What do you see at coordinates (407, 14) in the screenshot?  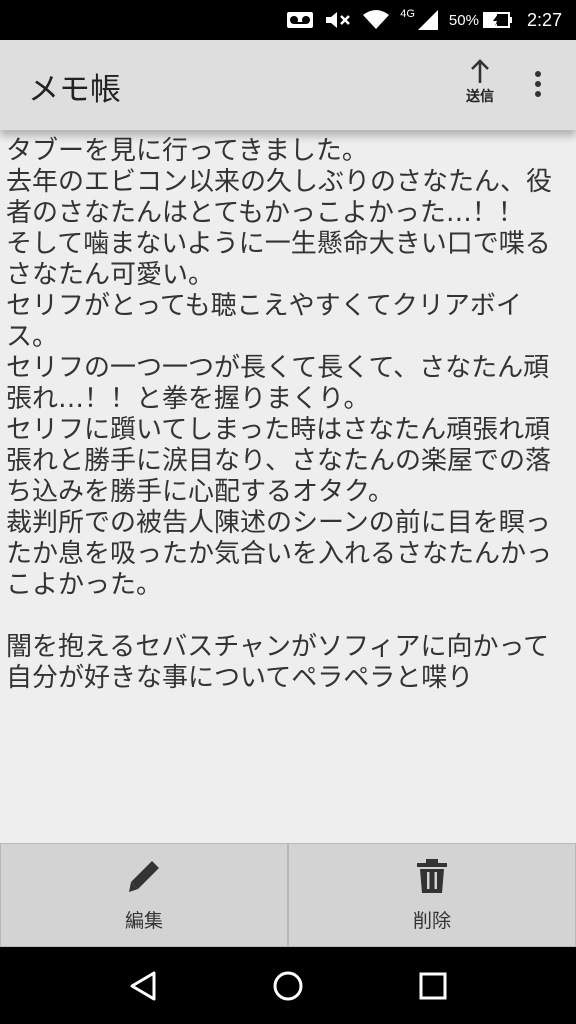 I see `network-type-label: 4G` at bounding box center [407, 14].